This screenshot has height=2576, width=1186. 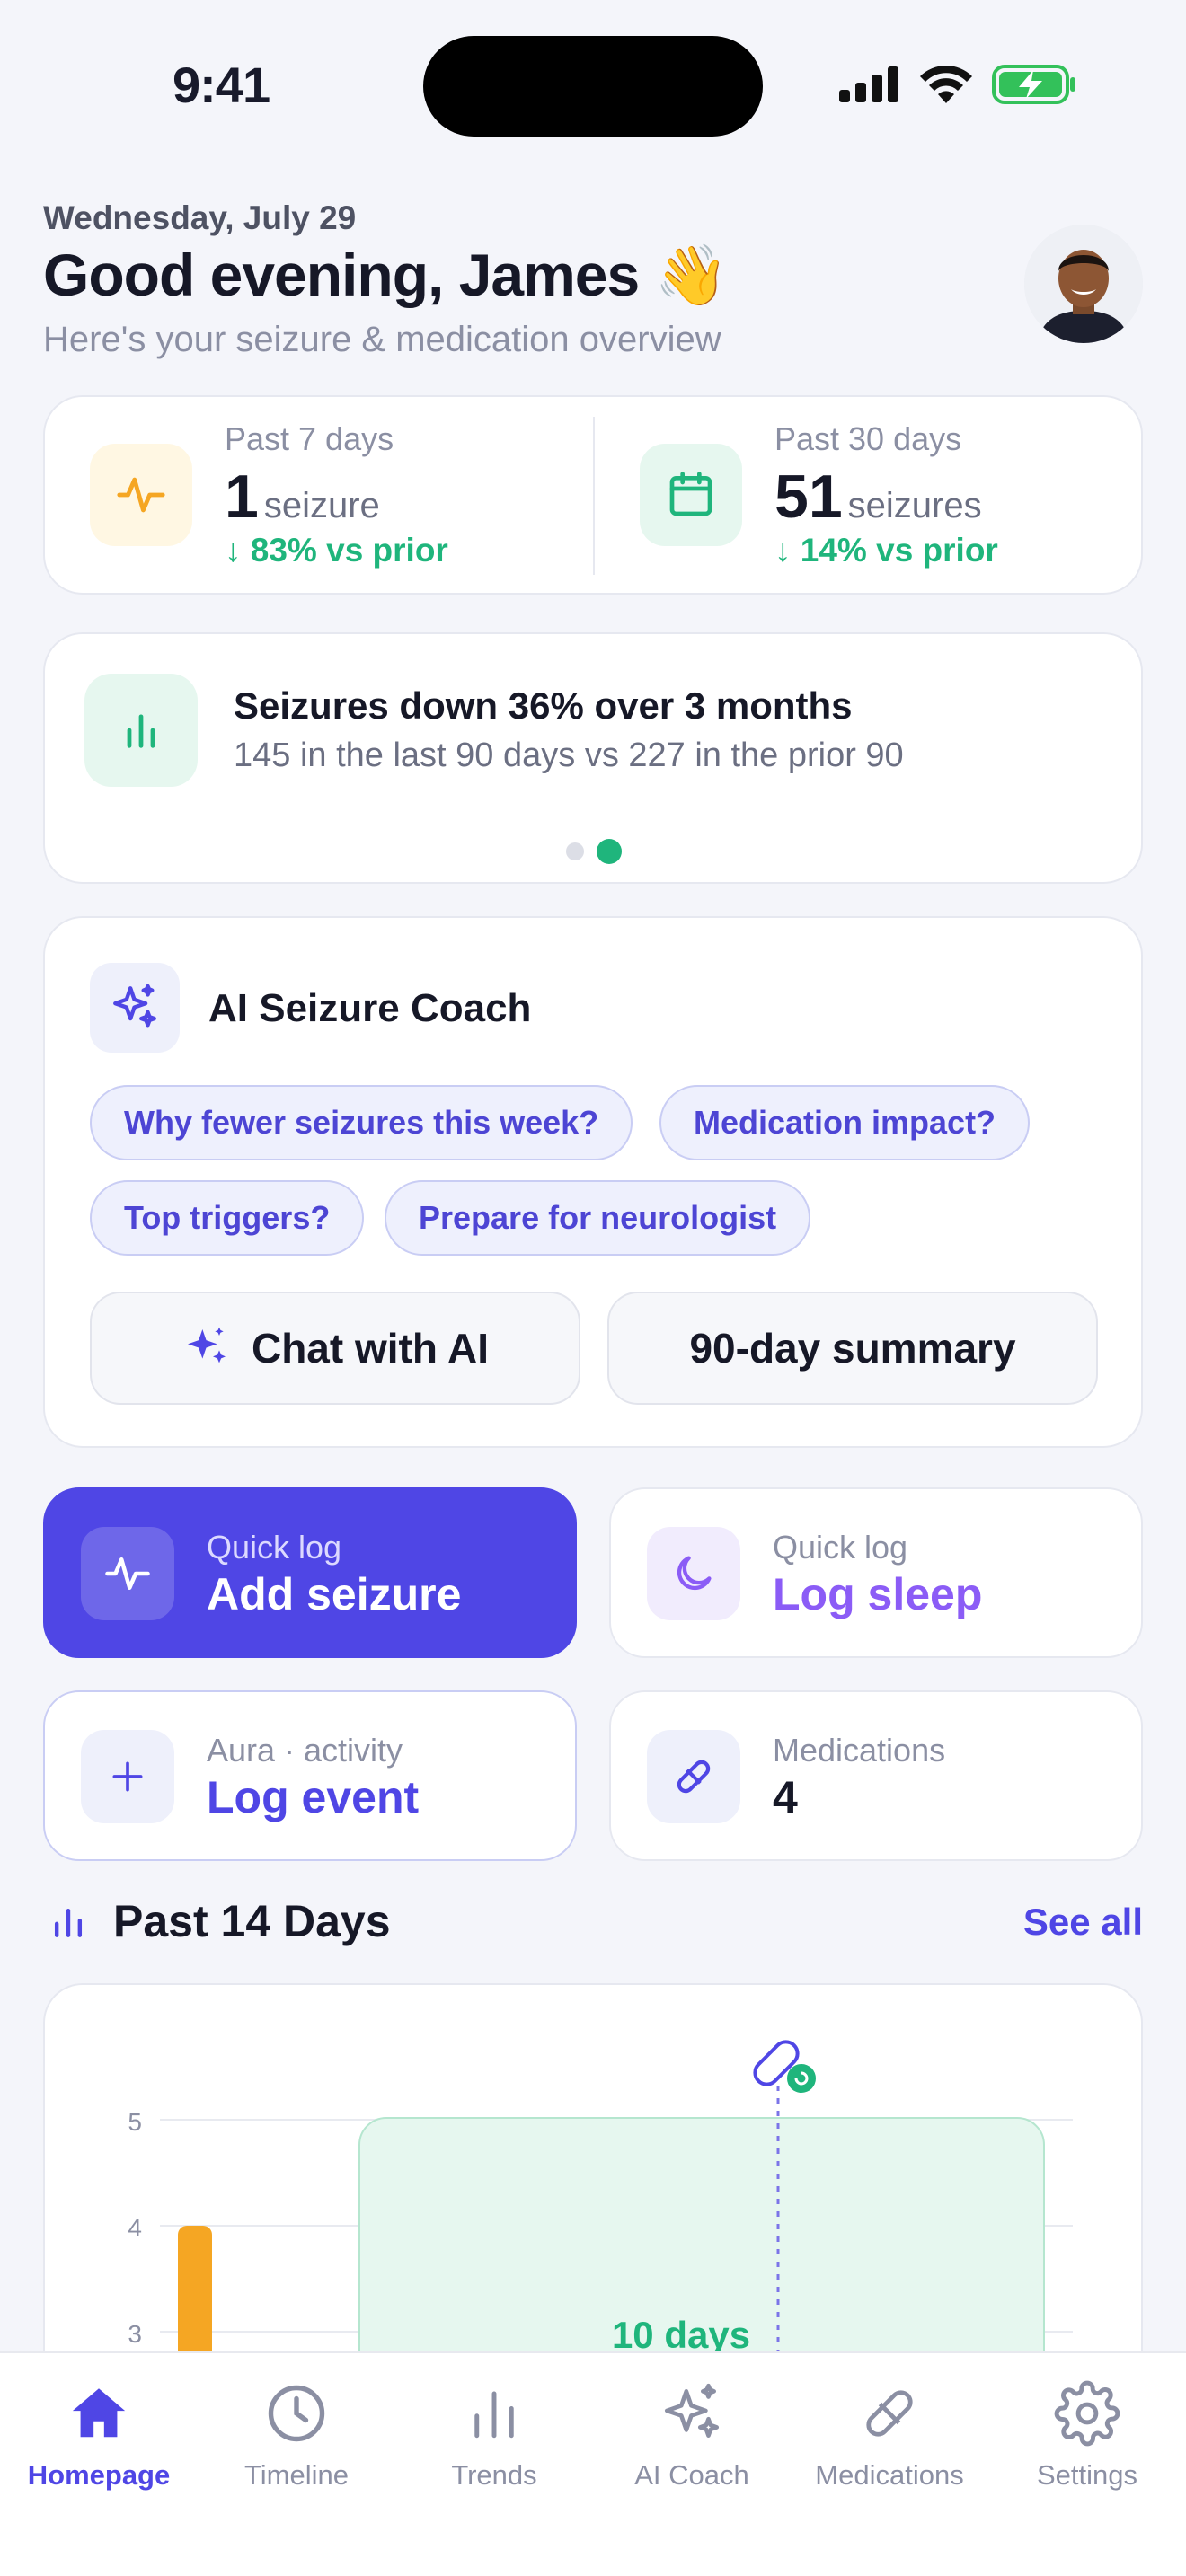 I want to click on see-all-link: See all, so click(x=1083, y=1922).